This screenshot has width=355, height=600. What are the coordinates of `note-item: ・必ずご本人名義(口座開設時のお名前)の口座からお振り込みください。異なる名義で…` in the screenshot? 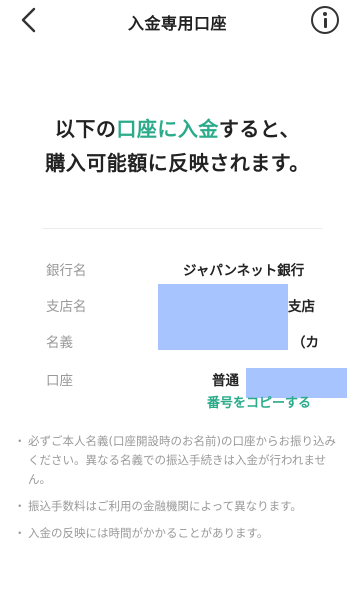 It's located at (175, 460).